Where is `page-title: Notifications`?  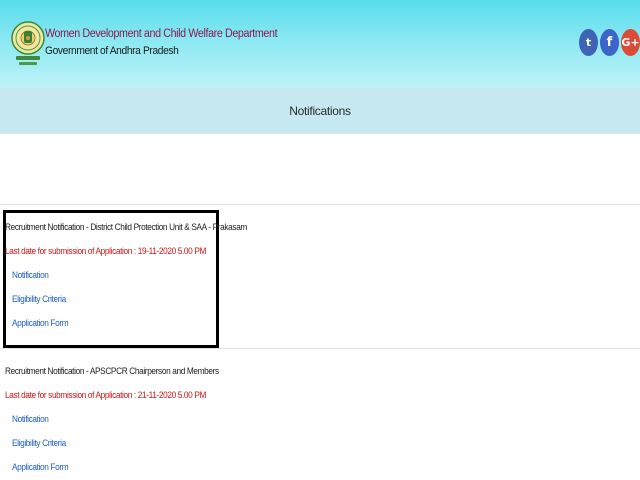
page-title: Notifications is located at coordinates (320, 111).